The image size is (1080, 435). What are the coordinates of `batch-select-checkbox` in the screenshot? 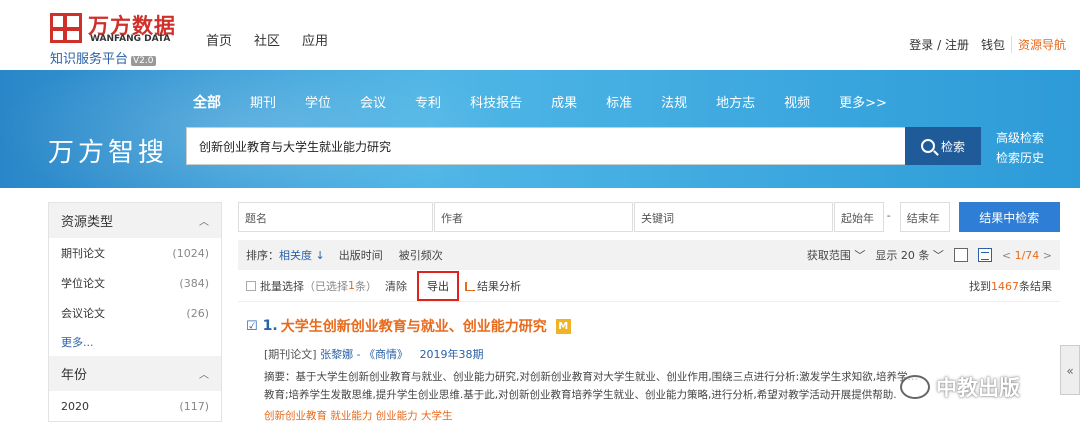 It's located at (251, 285).